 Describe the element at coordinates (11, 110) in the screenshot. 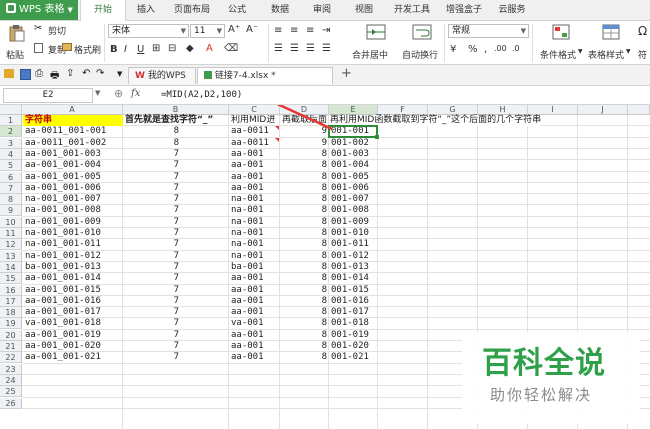

I see `select-all-corner` at that location.